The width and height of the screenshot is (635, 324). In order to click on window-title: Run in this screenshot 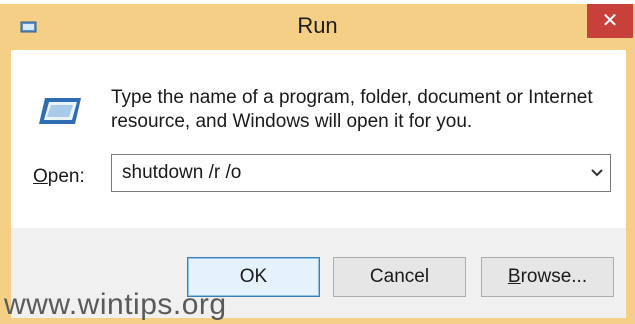, I will do `click(317, 25)`.